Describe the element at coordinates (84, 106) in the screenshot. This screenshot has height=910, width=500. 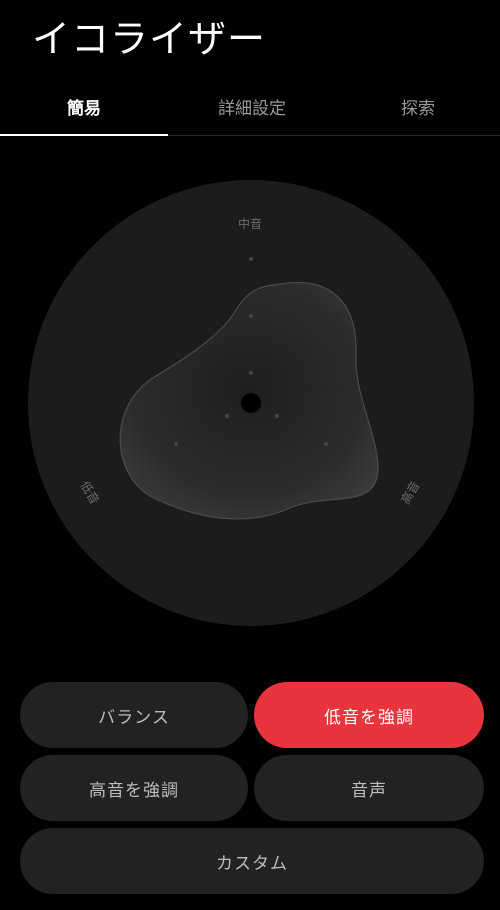
I see `tab-simple: 簡易` at that location.